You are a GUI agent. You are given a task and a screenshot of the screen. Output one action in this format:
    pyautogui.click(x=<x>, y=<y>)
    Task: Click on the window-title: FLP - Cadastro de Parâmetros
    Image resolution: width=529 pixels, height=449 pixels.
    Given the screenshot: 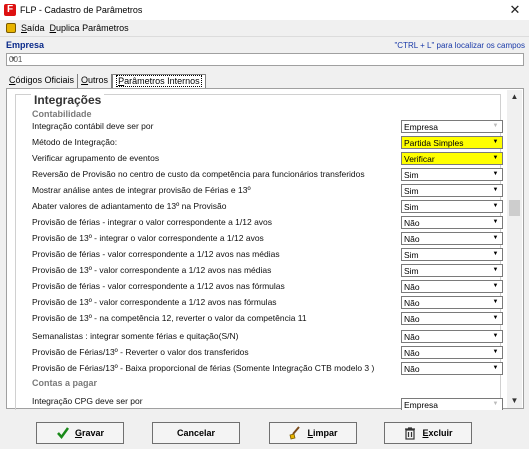 What is the action you would take?
    pyautogui.click(x=81, y=10)
    